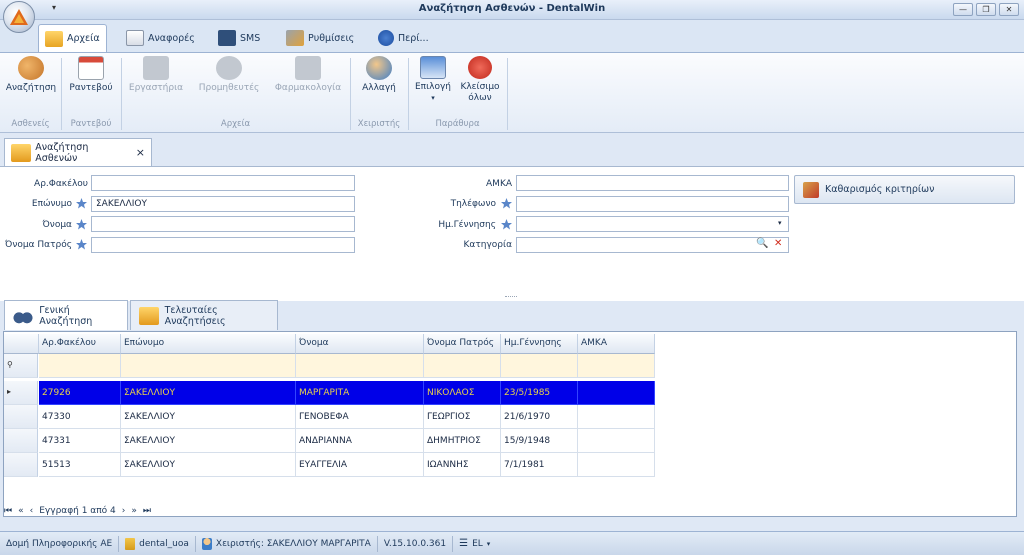 Image resolution: width=1024 pixels, height=555 pixels. I want to click on change-operator-button: Αλλαγή, so click(379, 80).